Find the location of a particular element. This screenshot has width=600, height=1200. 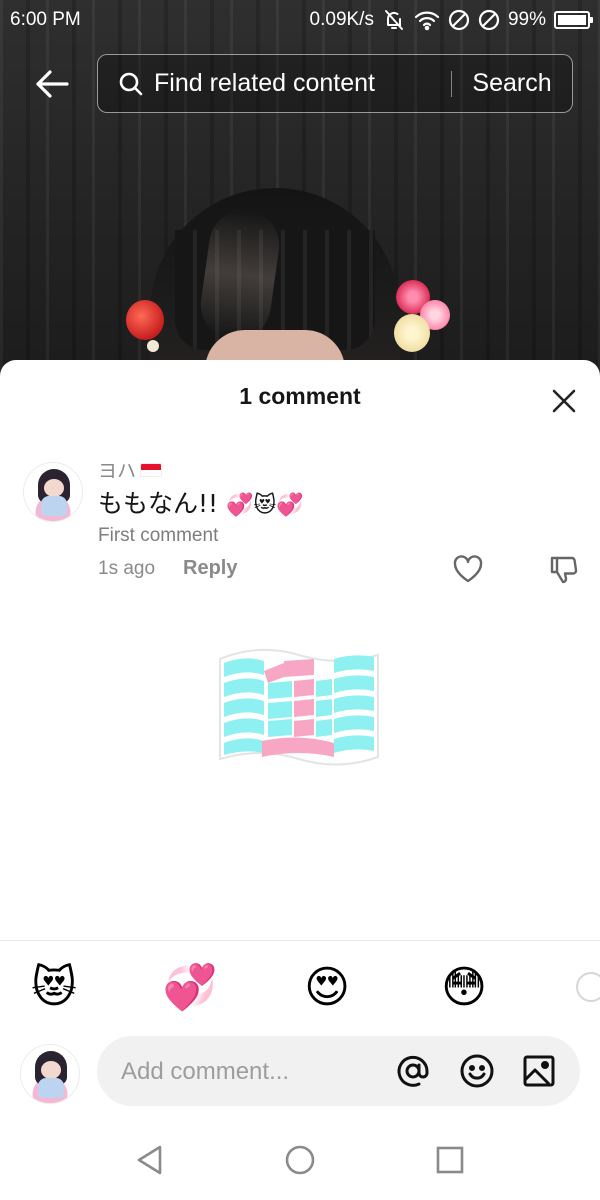

hair-bead-left is located at coordinates (153, 346).